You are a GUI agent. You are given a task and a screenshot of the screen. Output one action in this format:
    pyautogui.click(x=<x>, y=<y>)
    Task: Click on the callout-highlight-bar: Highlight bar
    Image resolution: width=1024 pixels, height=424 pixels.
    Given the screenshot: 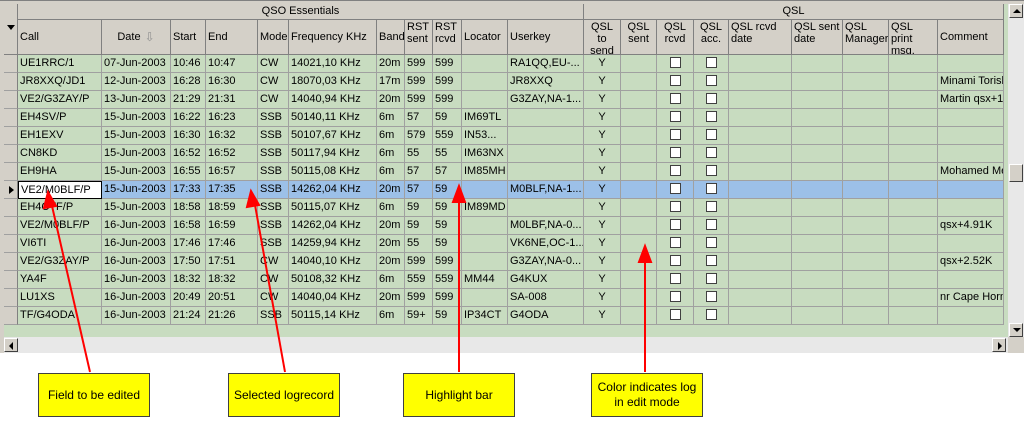 What is the action you would take?
    pyautogui.click(x=459, y=395)
    